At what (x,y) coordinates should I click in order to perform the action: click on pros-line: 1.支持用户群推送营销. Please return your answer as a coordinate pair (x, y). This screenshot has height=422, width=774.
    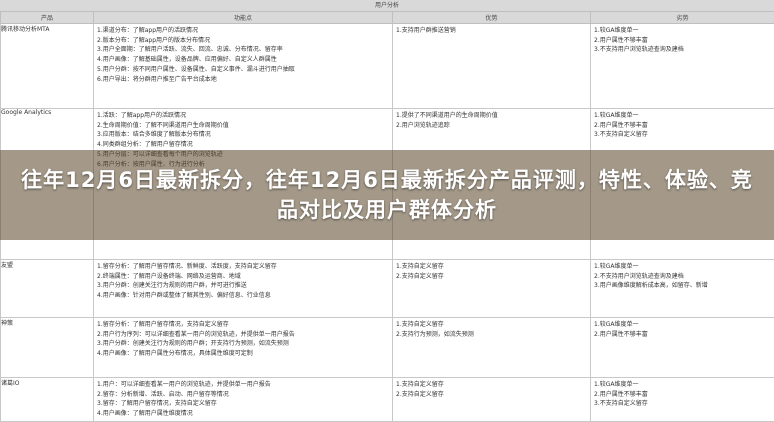
    Looking at the image, I should click on (491, 31).